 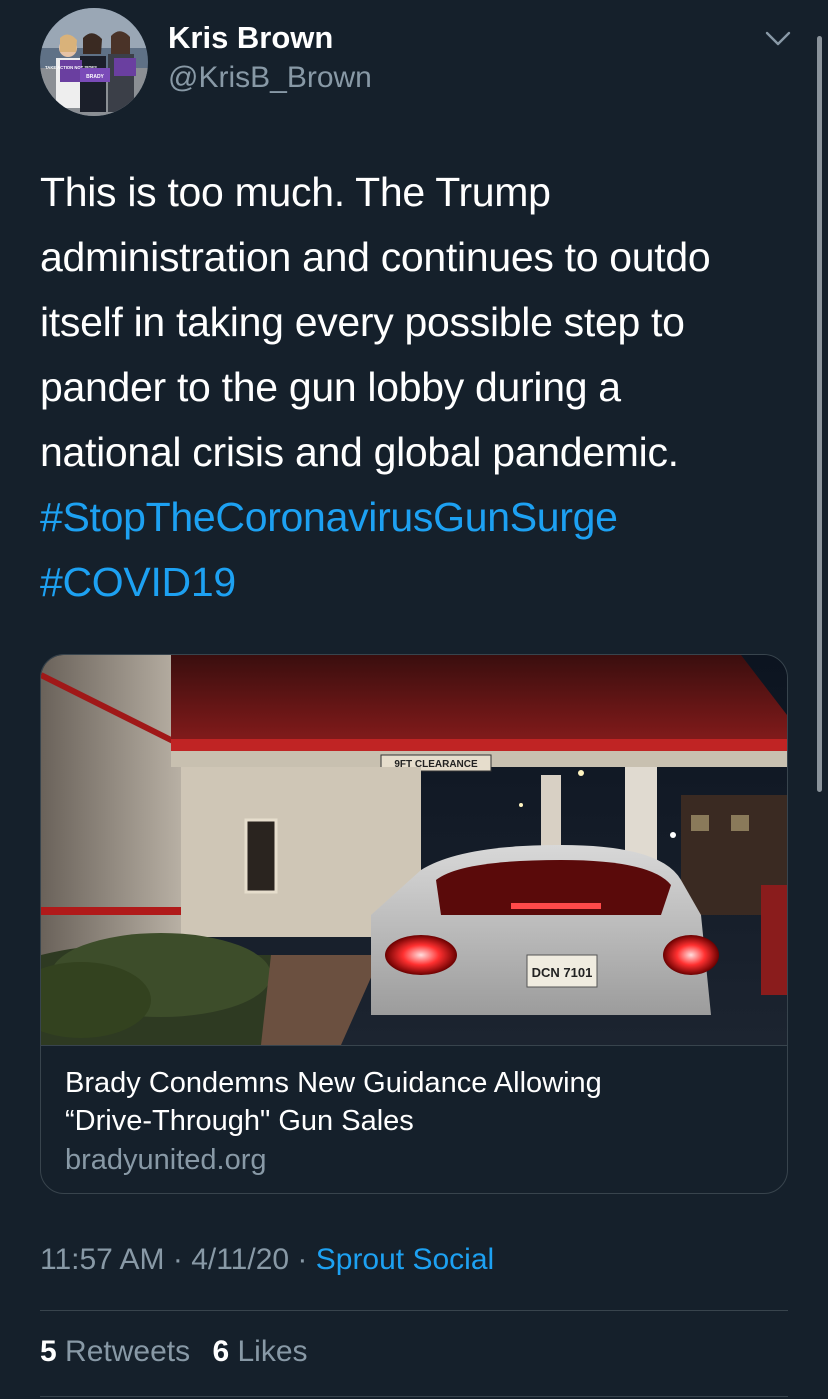 I want to click on retweets-stat: 5 Retweets, so click(x=115, y=1351).